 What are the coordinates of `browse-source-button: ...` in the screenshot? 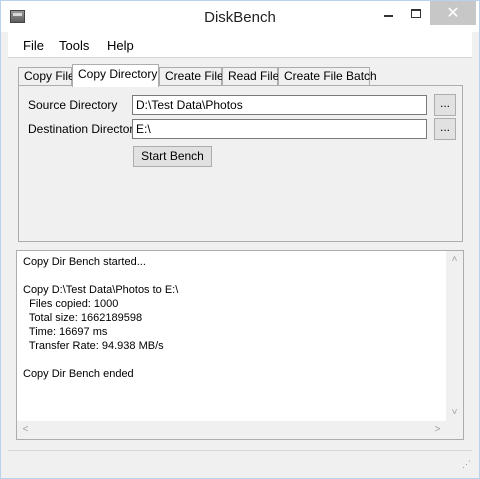 It's located at (445, 105).